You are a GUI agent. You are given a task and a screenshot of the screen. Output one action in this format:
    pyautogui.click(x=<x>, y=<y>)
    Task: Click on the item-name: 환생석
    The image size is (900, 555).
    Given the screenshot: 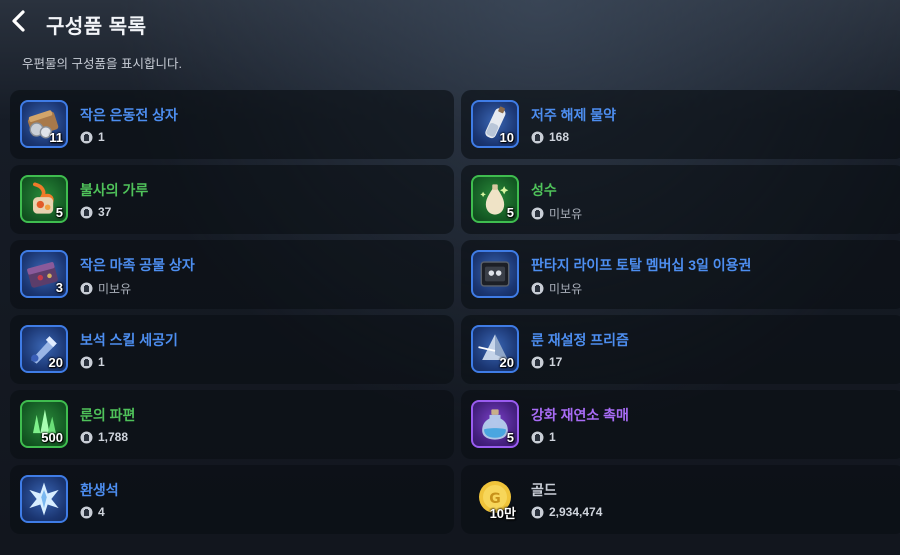 What is the action you would take?
    pyautogui.click(x=99, y=490)
    